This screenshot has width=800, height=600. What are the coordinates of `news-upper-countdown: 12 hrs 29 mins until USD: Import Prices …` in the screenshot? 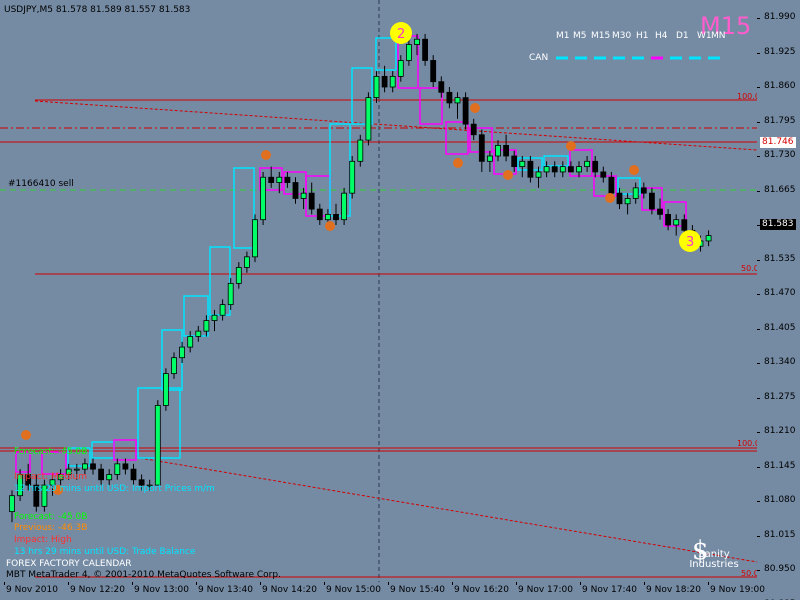 It's located at (114, 489).